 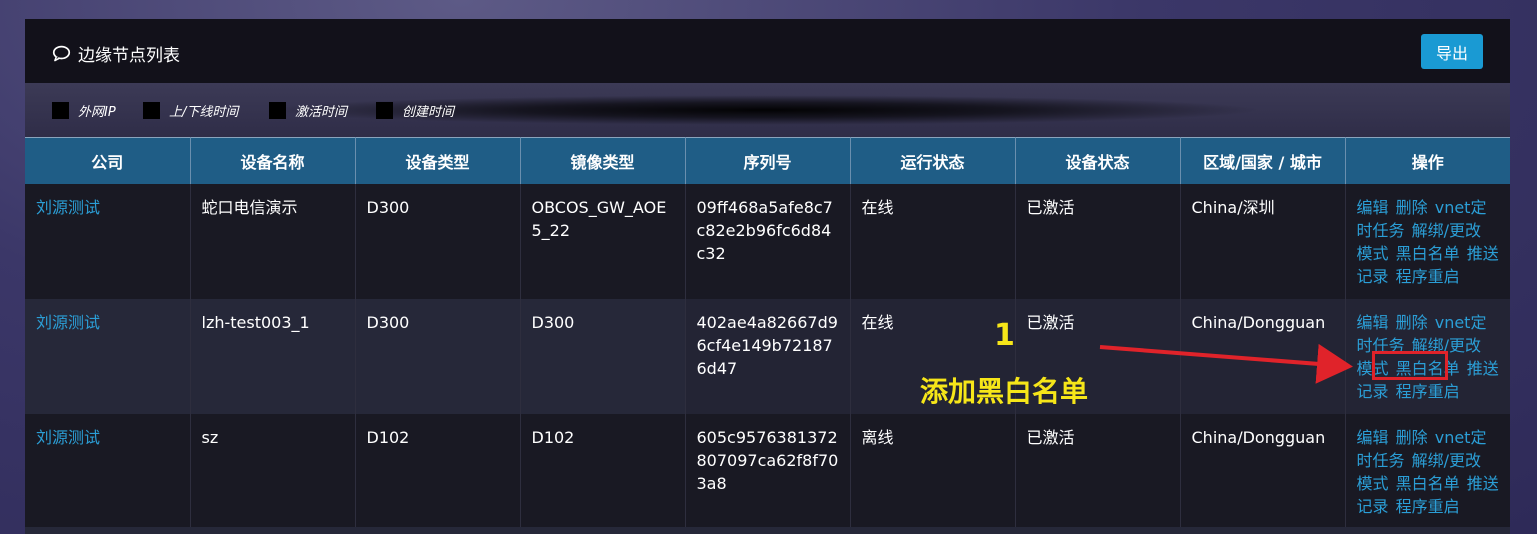 I want to click on region-cell: China/深圳, so click(x=1263, y=241).